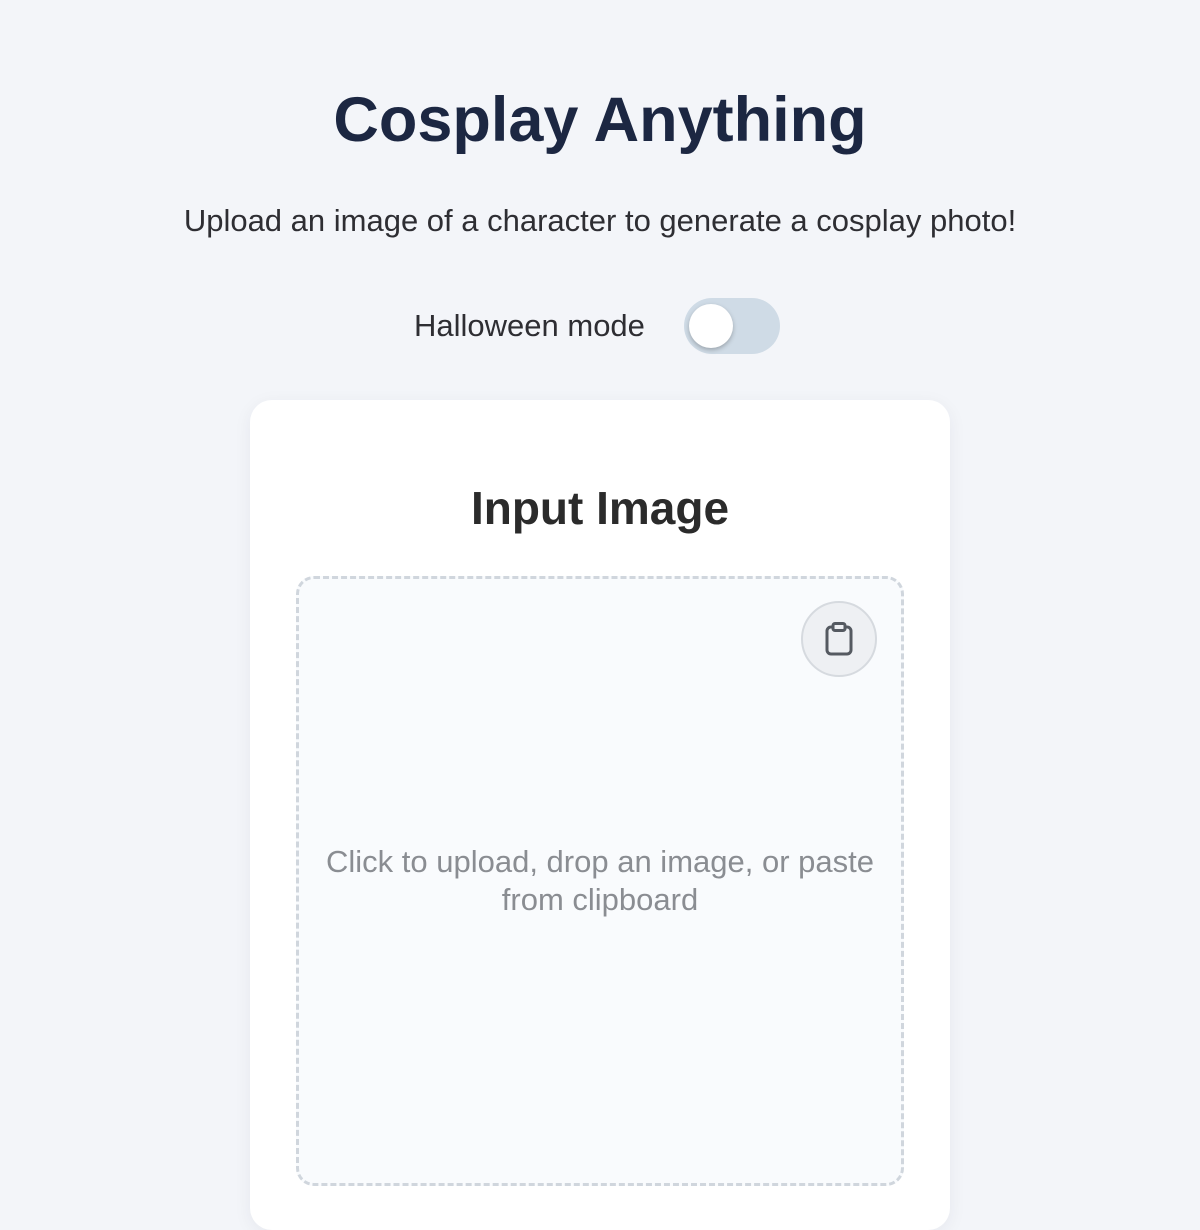 The width and height of the screenshot is (1200, 1230). I want to click on paste-from-clipboard-button, so click(839, 639).